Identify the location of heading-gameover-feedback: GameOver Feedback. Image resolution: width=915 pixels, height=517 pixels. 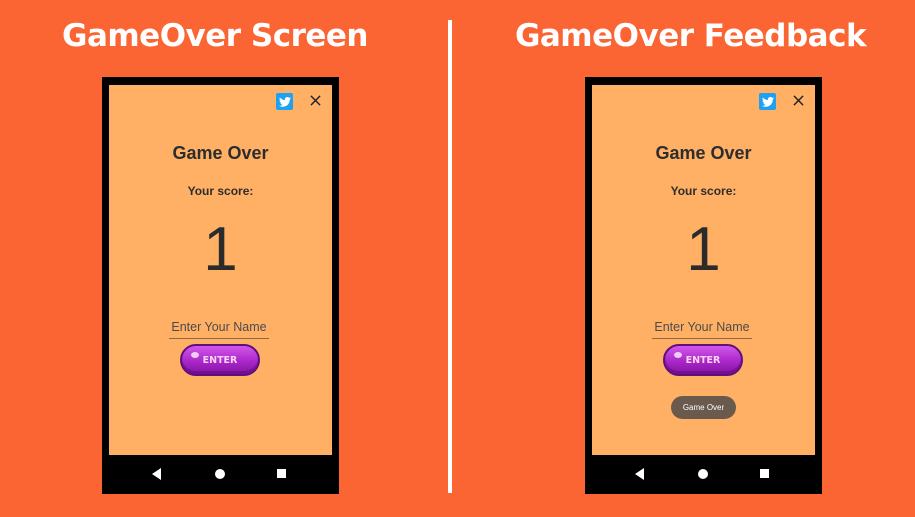
(690, 36).